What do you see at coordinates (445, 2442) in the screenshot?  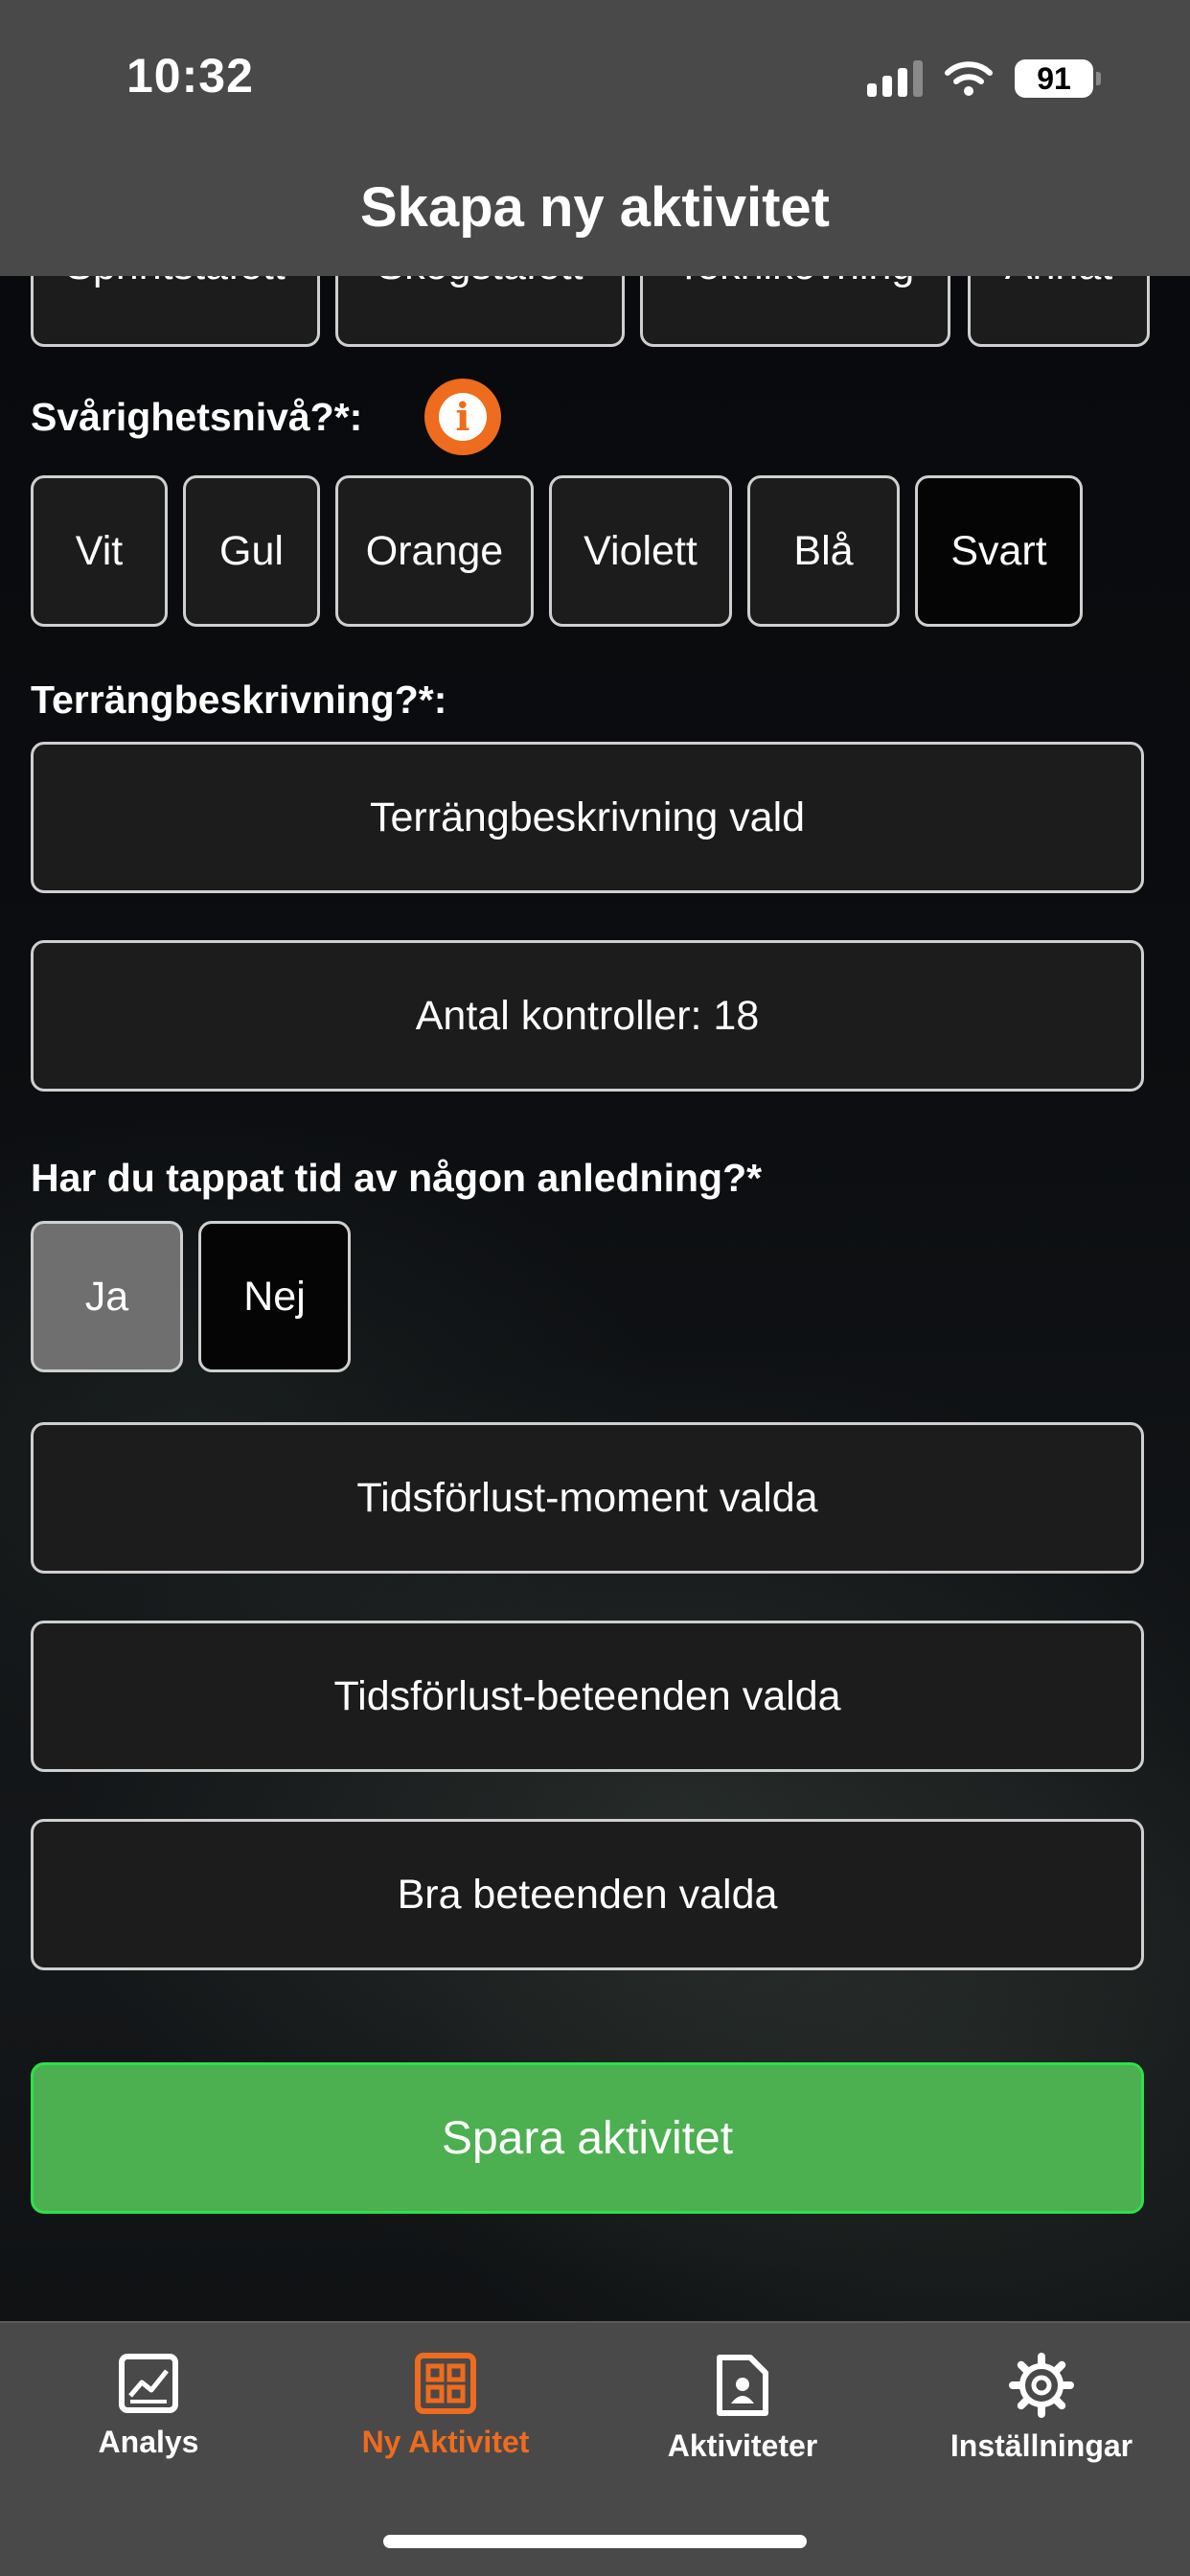 I see `tab-label: Ny Aktivitet` at bounding box center [445, 2442].